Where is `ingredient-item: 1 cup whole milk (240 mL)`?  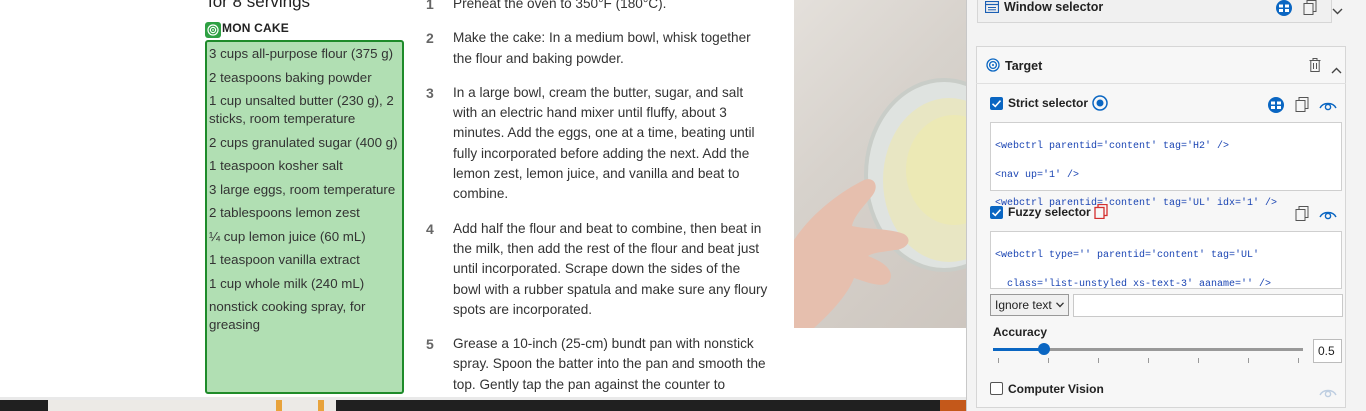 ingredient-item: 1 cup whole milk (240 mL) is located at coordinates (287, 283).